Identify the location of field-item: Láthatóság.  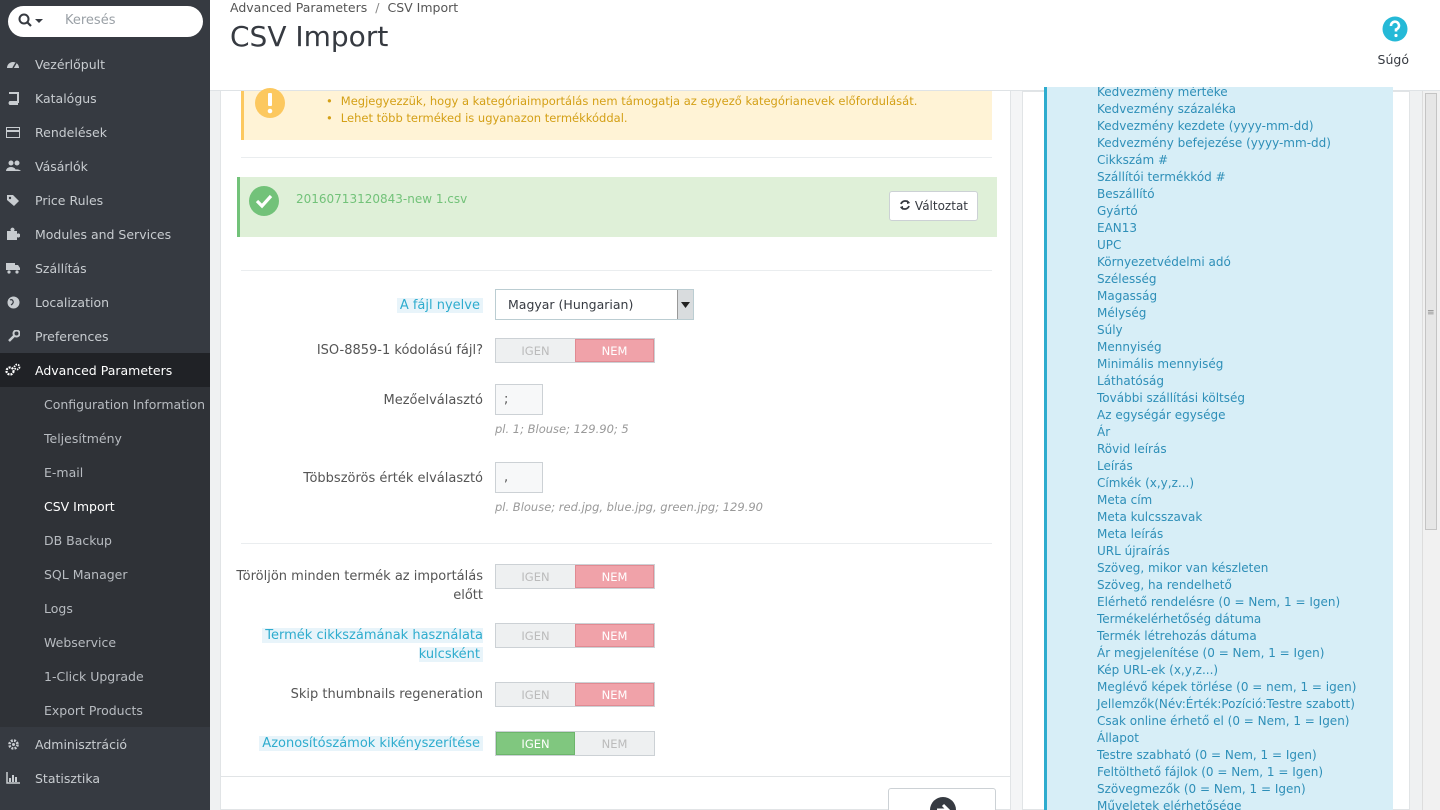
(1130, 381).